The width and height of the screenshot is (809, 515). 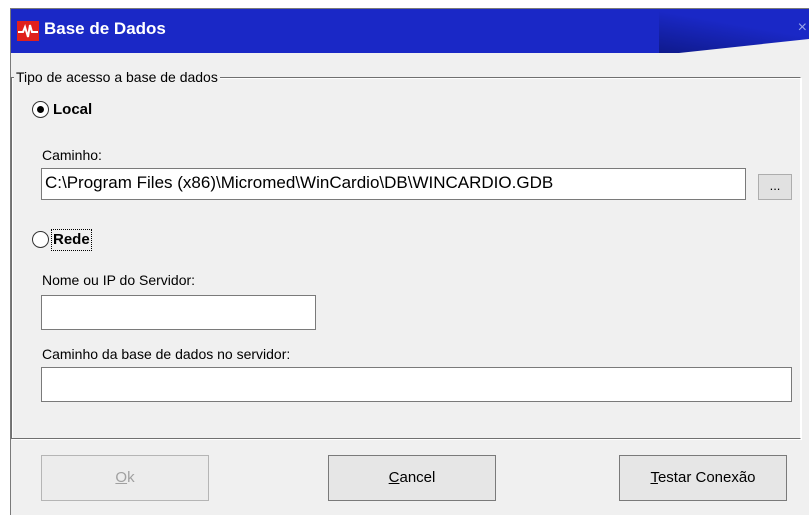 What do you see at coordinates (706, 477) in the screenshot?
I see `test-label-rest: estar Conexão` at bounding box center [706, 477].